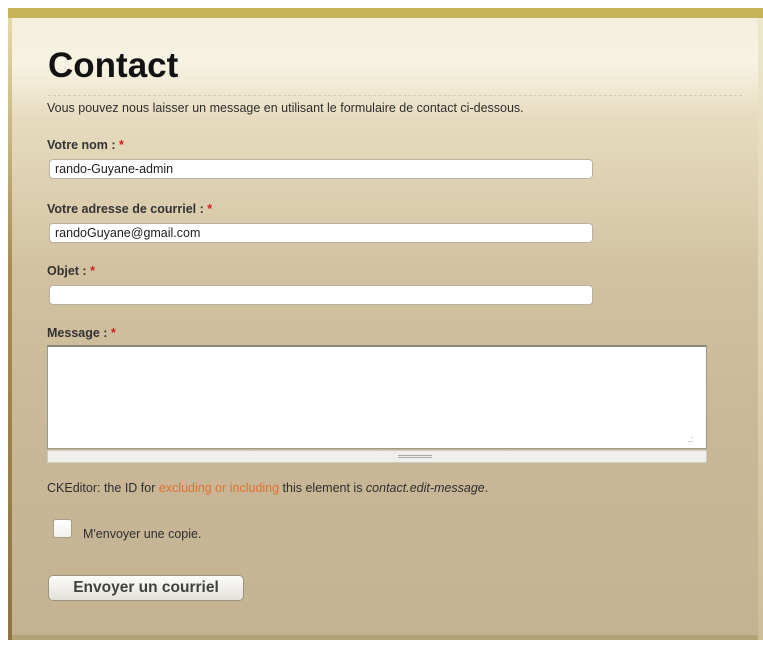  I want to click on ckeditor-note-prefix: CKEditor: the ID for, so click(103, 488).